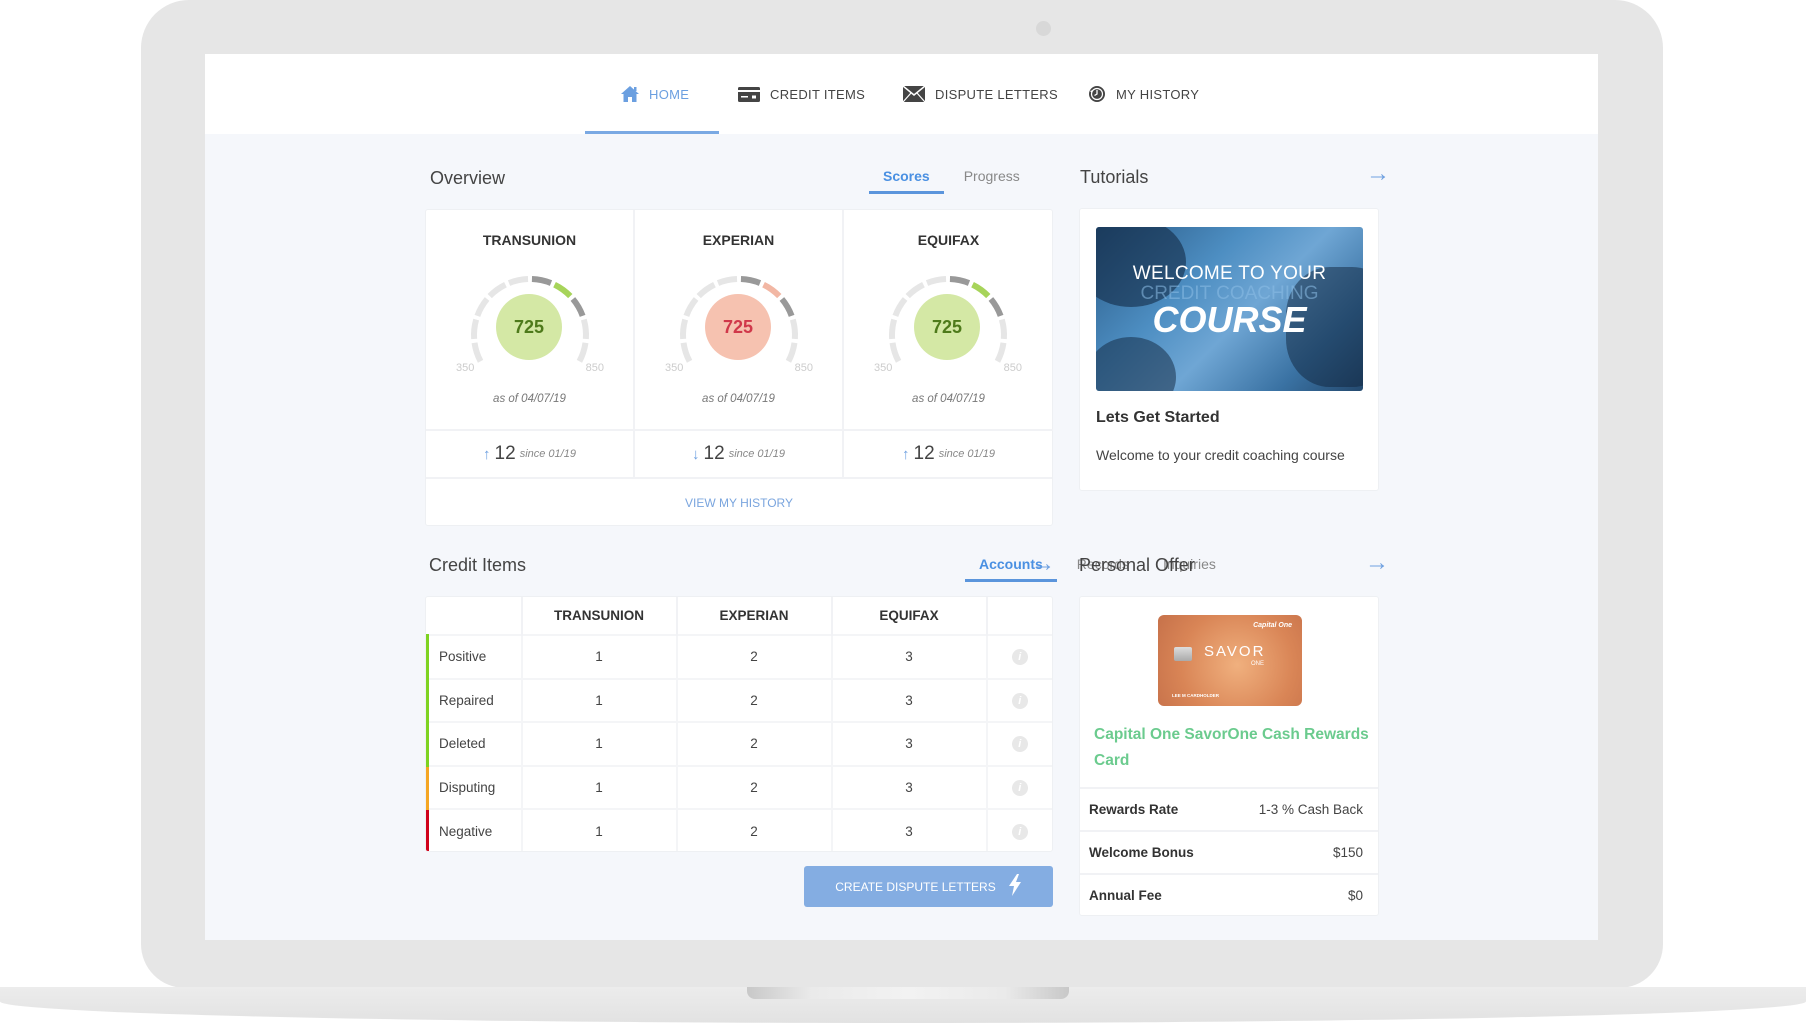  I want to click on credit-items-arrow-icon: →, so click(1043, 564).